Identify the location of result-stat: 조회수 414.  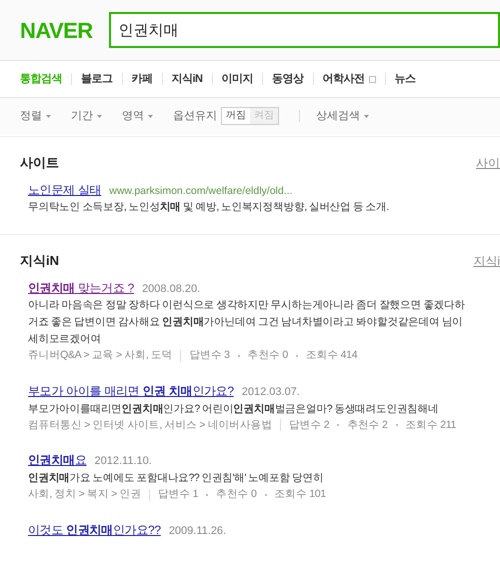
(332, 356).